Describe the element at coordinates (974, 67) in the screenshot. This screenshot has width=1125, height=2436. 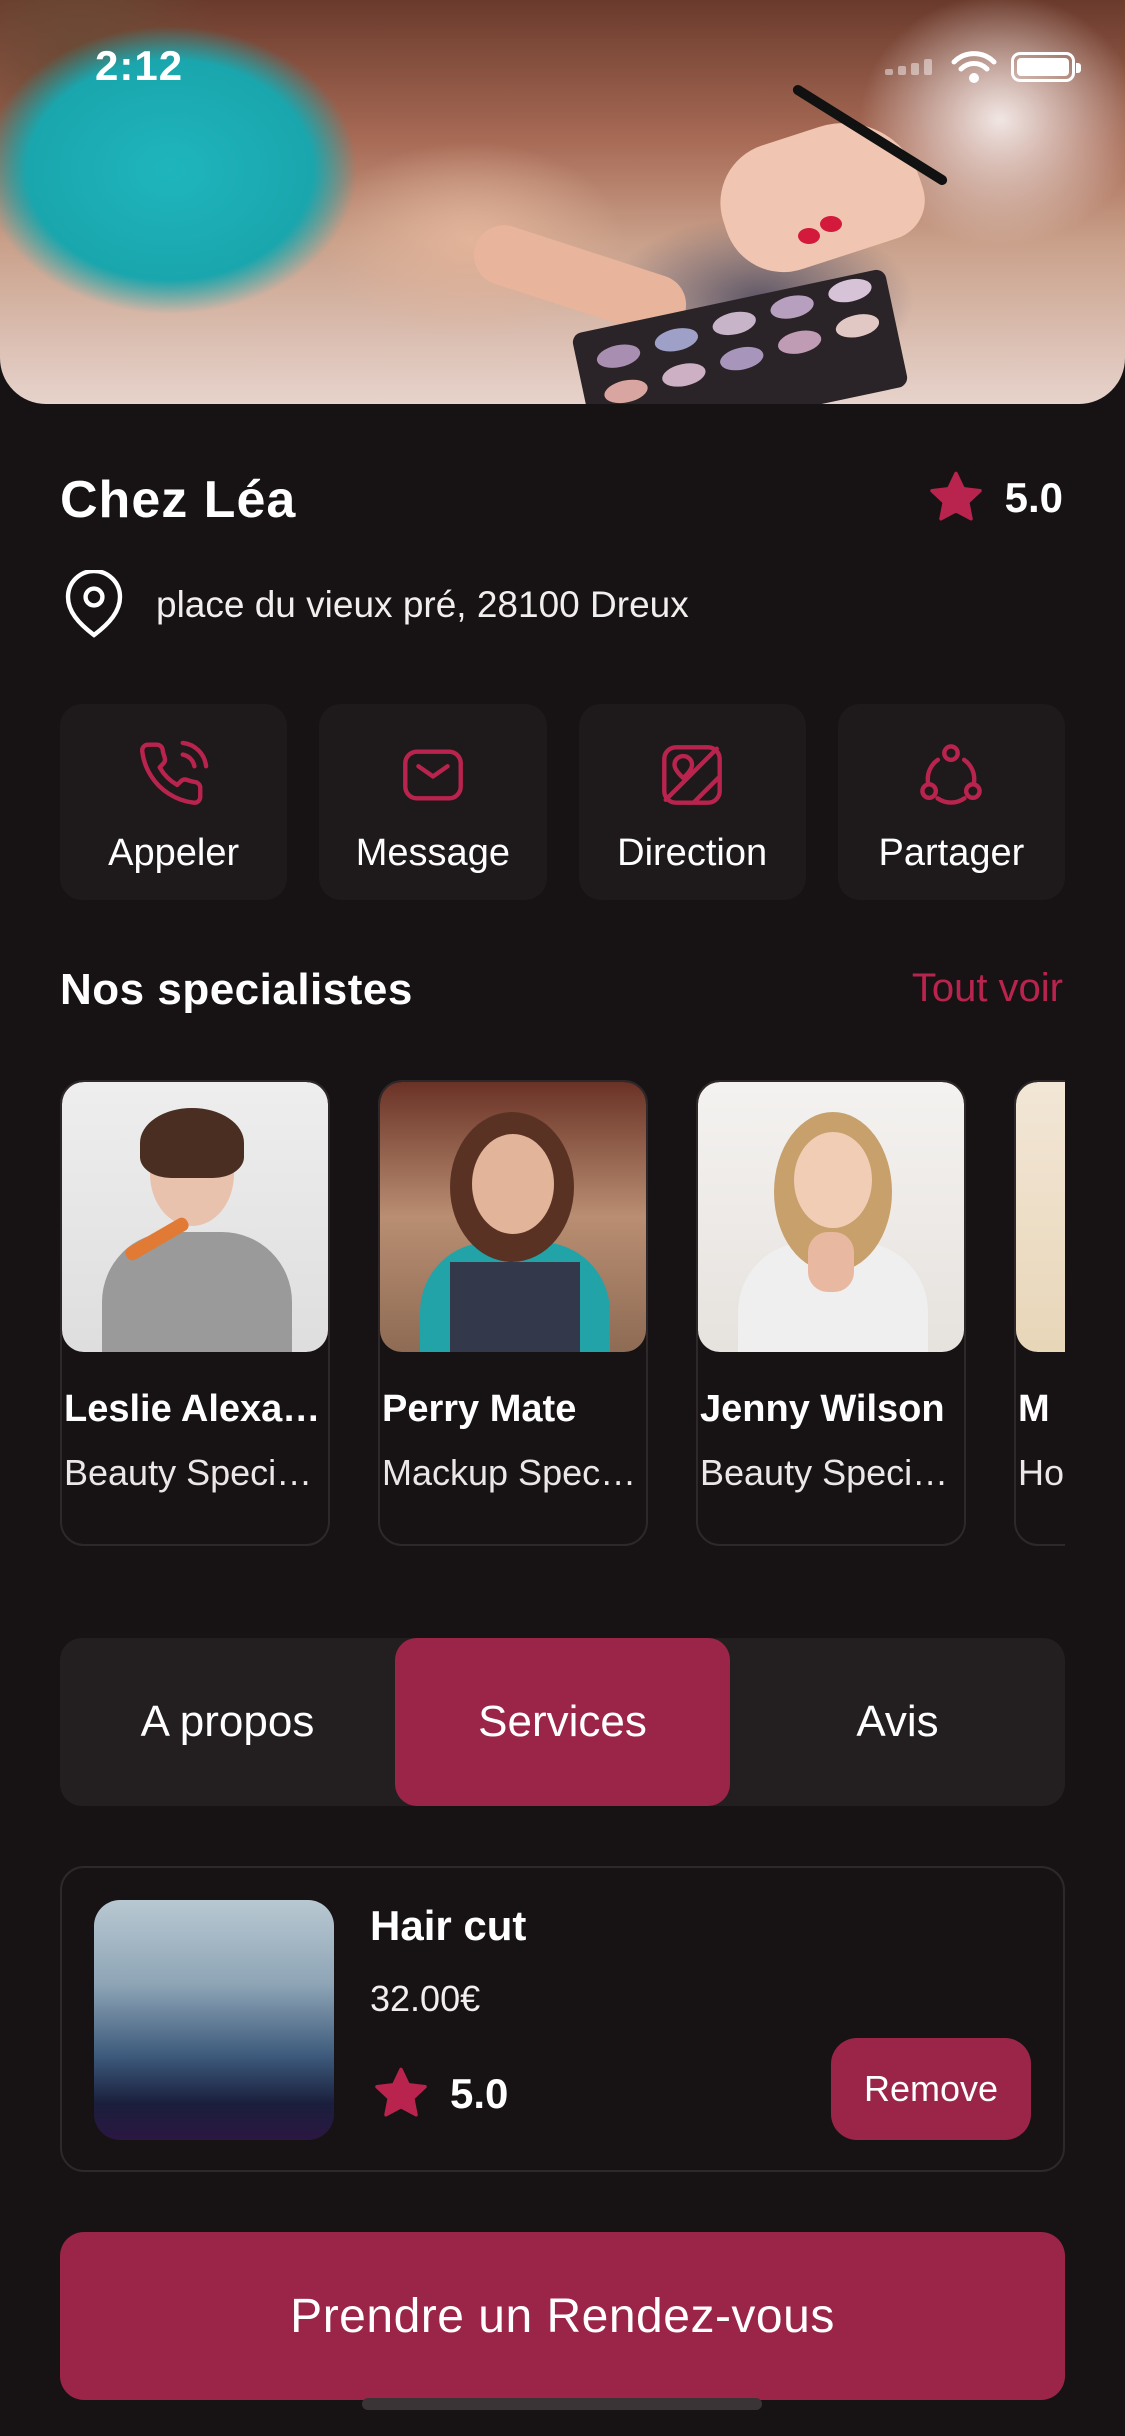
I see `wifi-icon` at that location.